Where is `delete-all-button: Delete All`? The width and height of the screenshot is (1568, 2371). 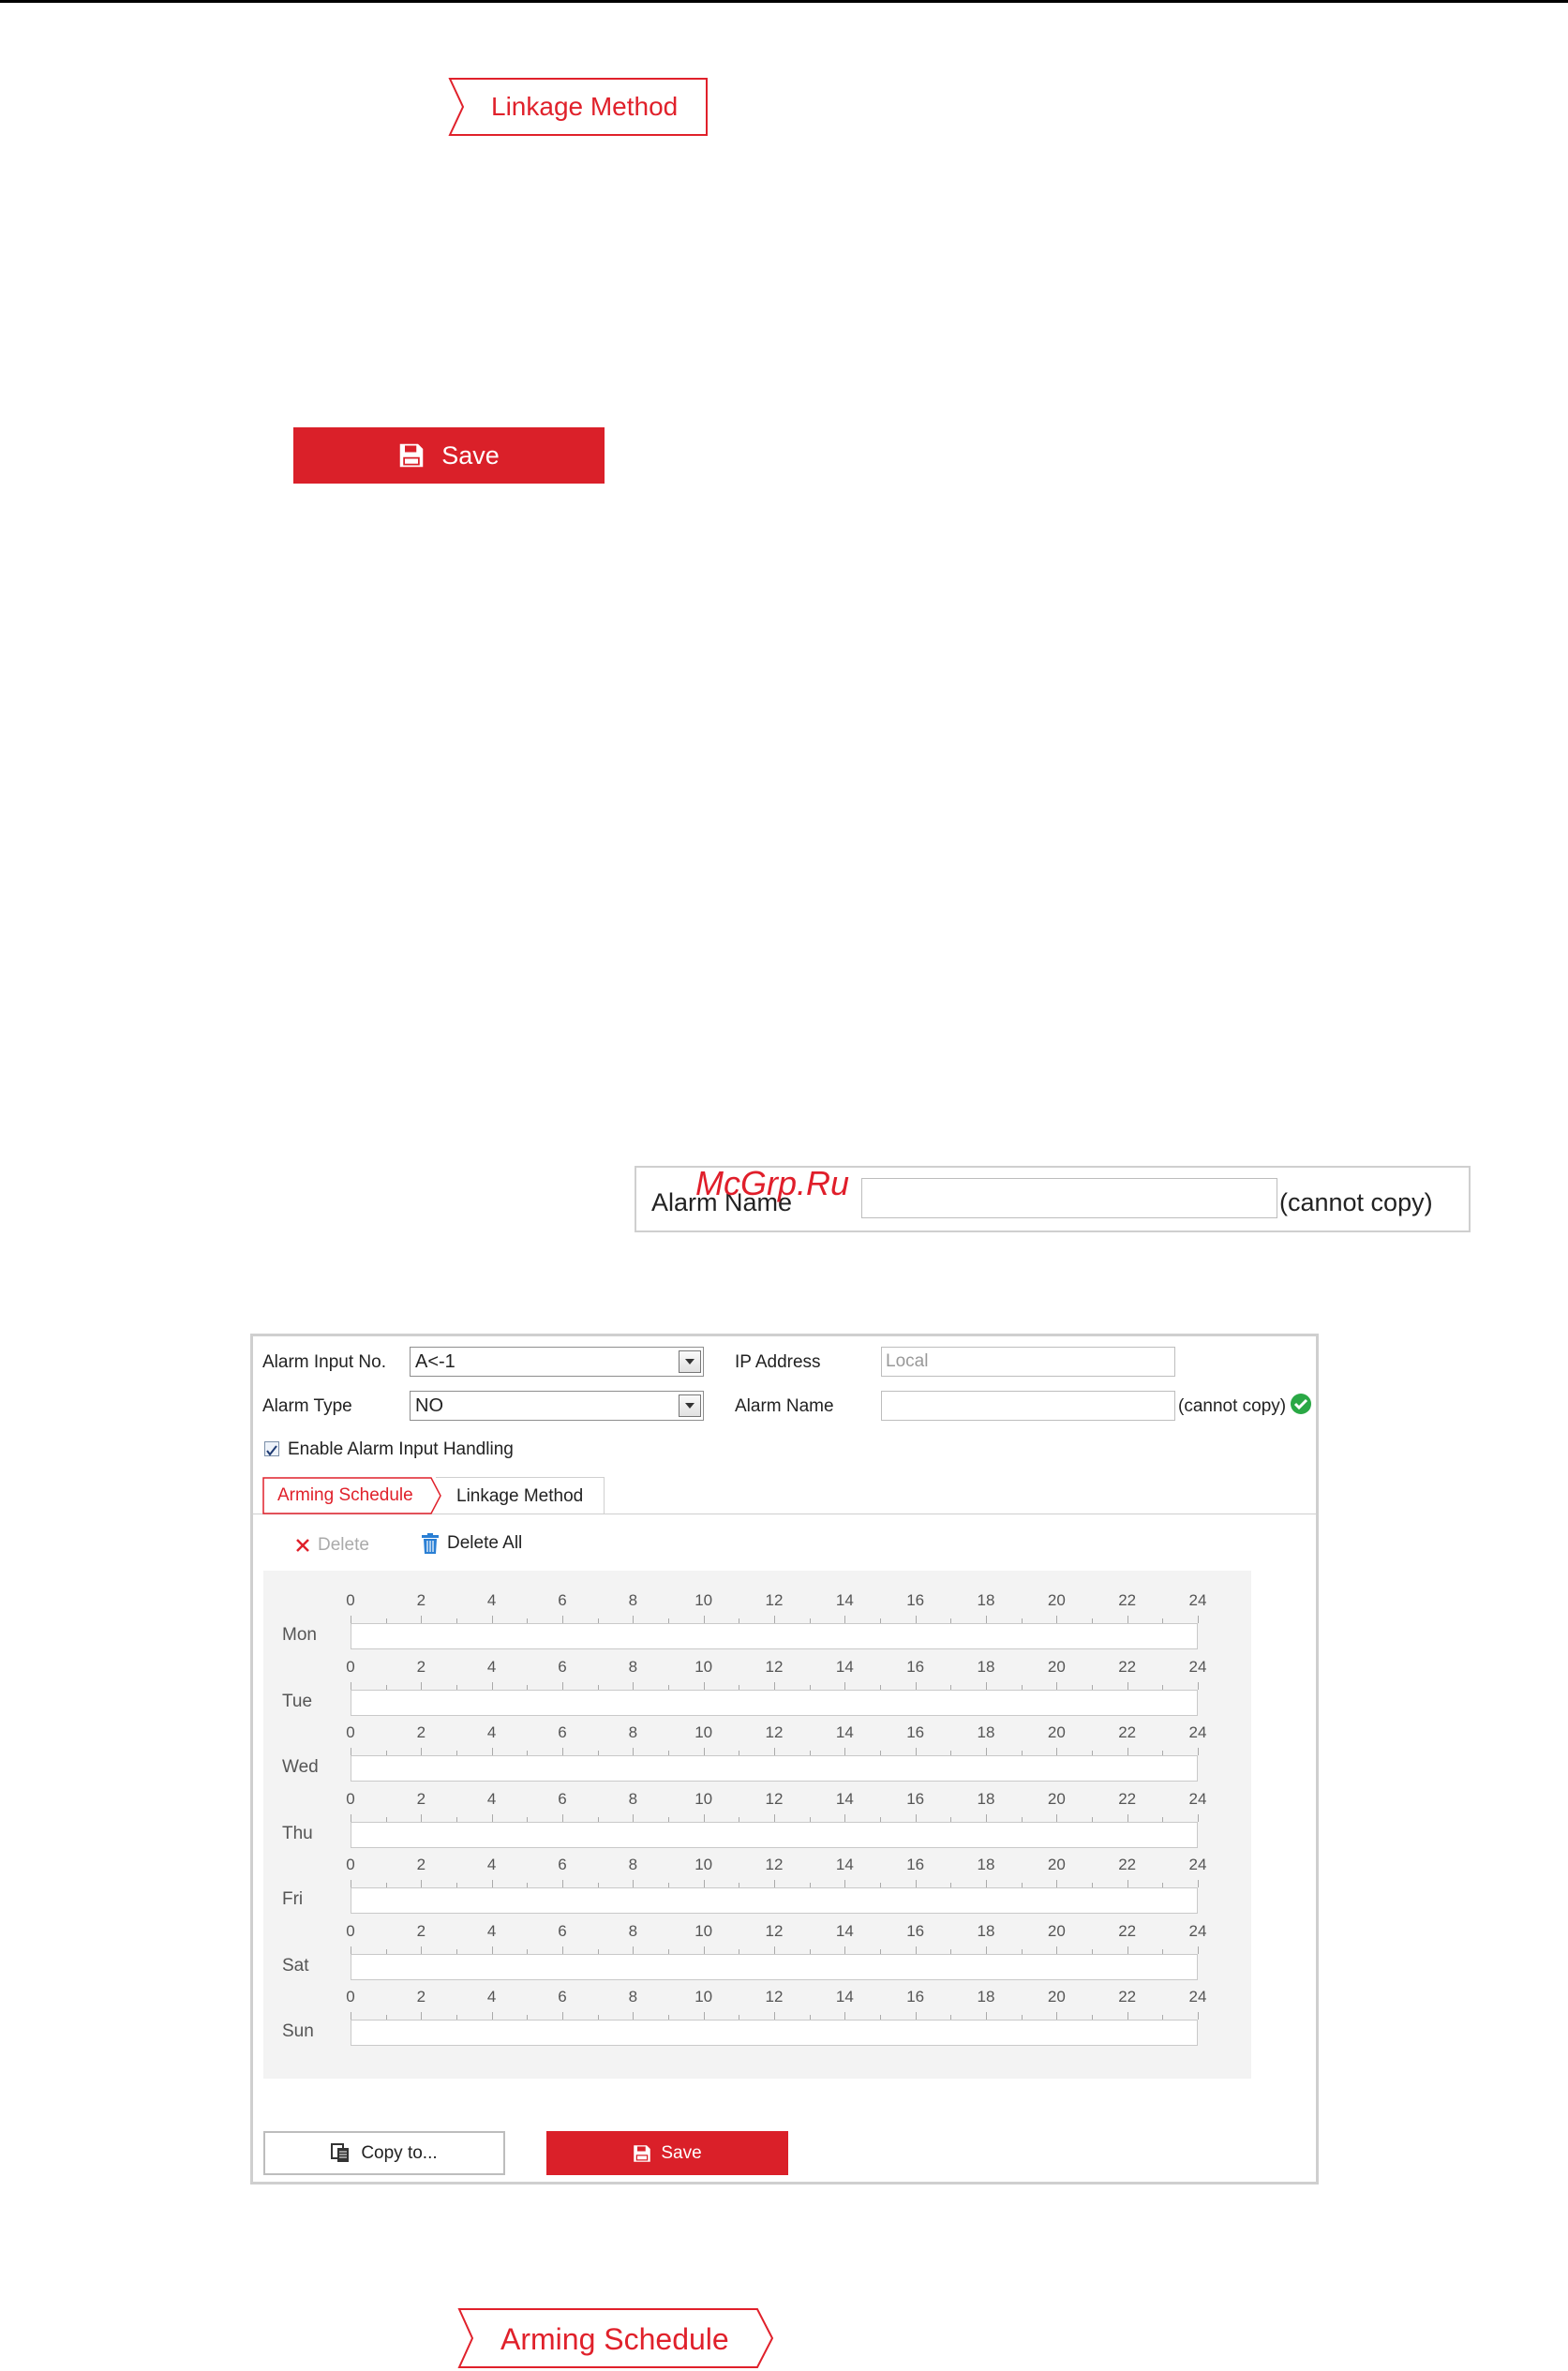
delete-all-button: Delete All is located at coordinates (472, 1543).